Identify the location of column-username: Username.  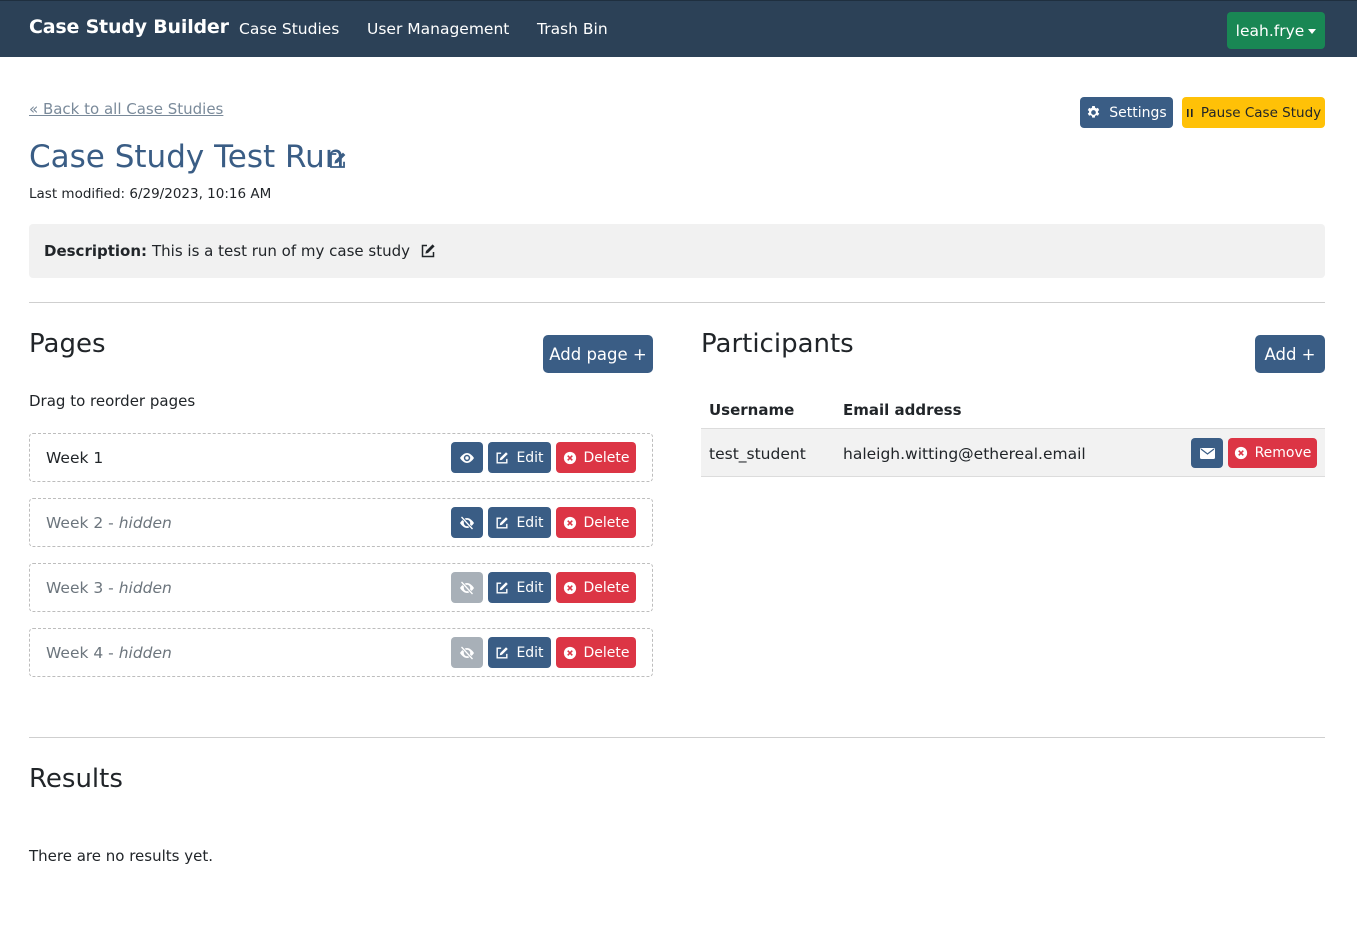
(752, 410).